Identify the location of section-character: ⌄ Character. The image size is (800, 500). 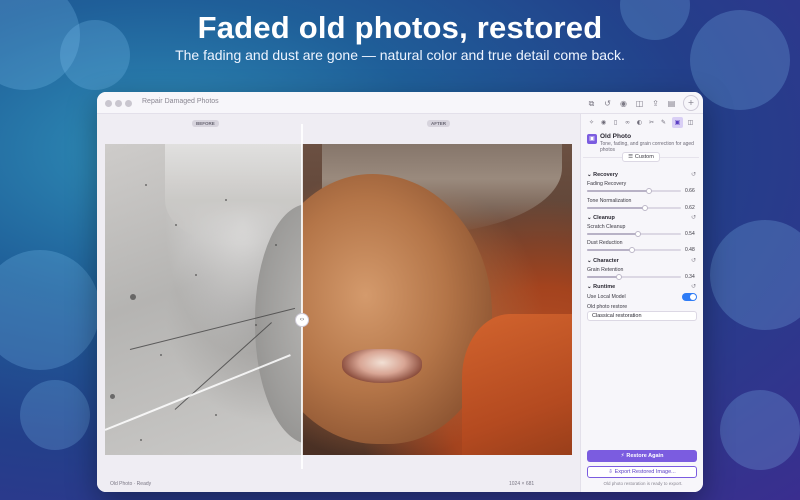
(603, 261).